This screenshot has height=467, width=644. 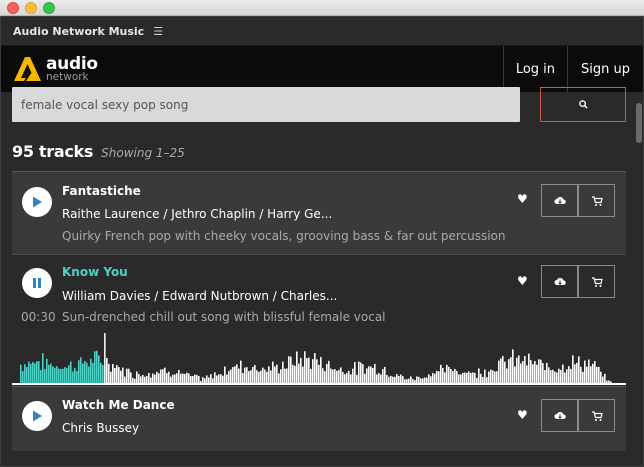 I want to click on waveform-scrubber, so click(x=319, y=359).